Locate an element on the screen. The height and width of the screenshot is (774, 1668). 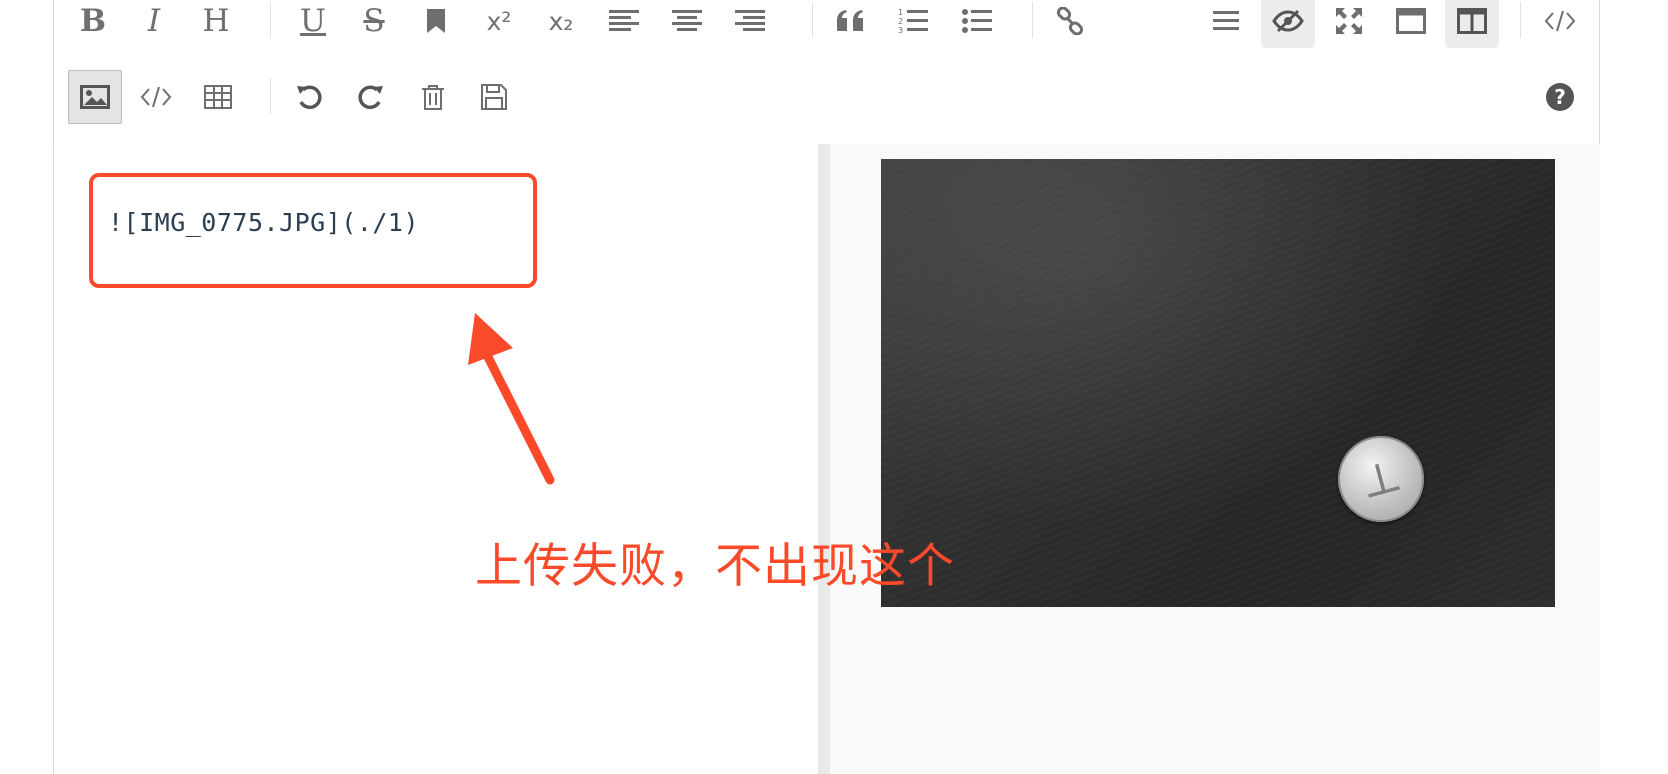
table-button is located at coordinates (218, 97).